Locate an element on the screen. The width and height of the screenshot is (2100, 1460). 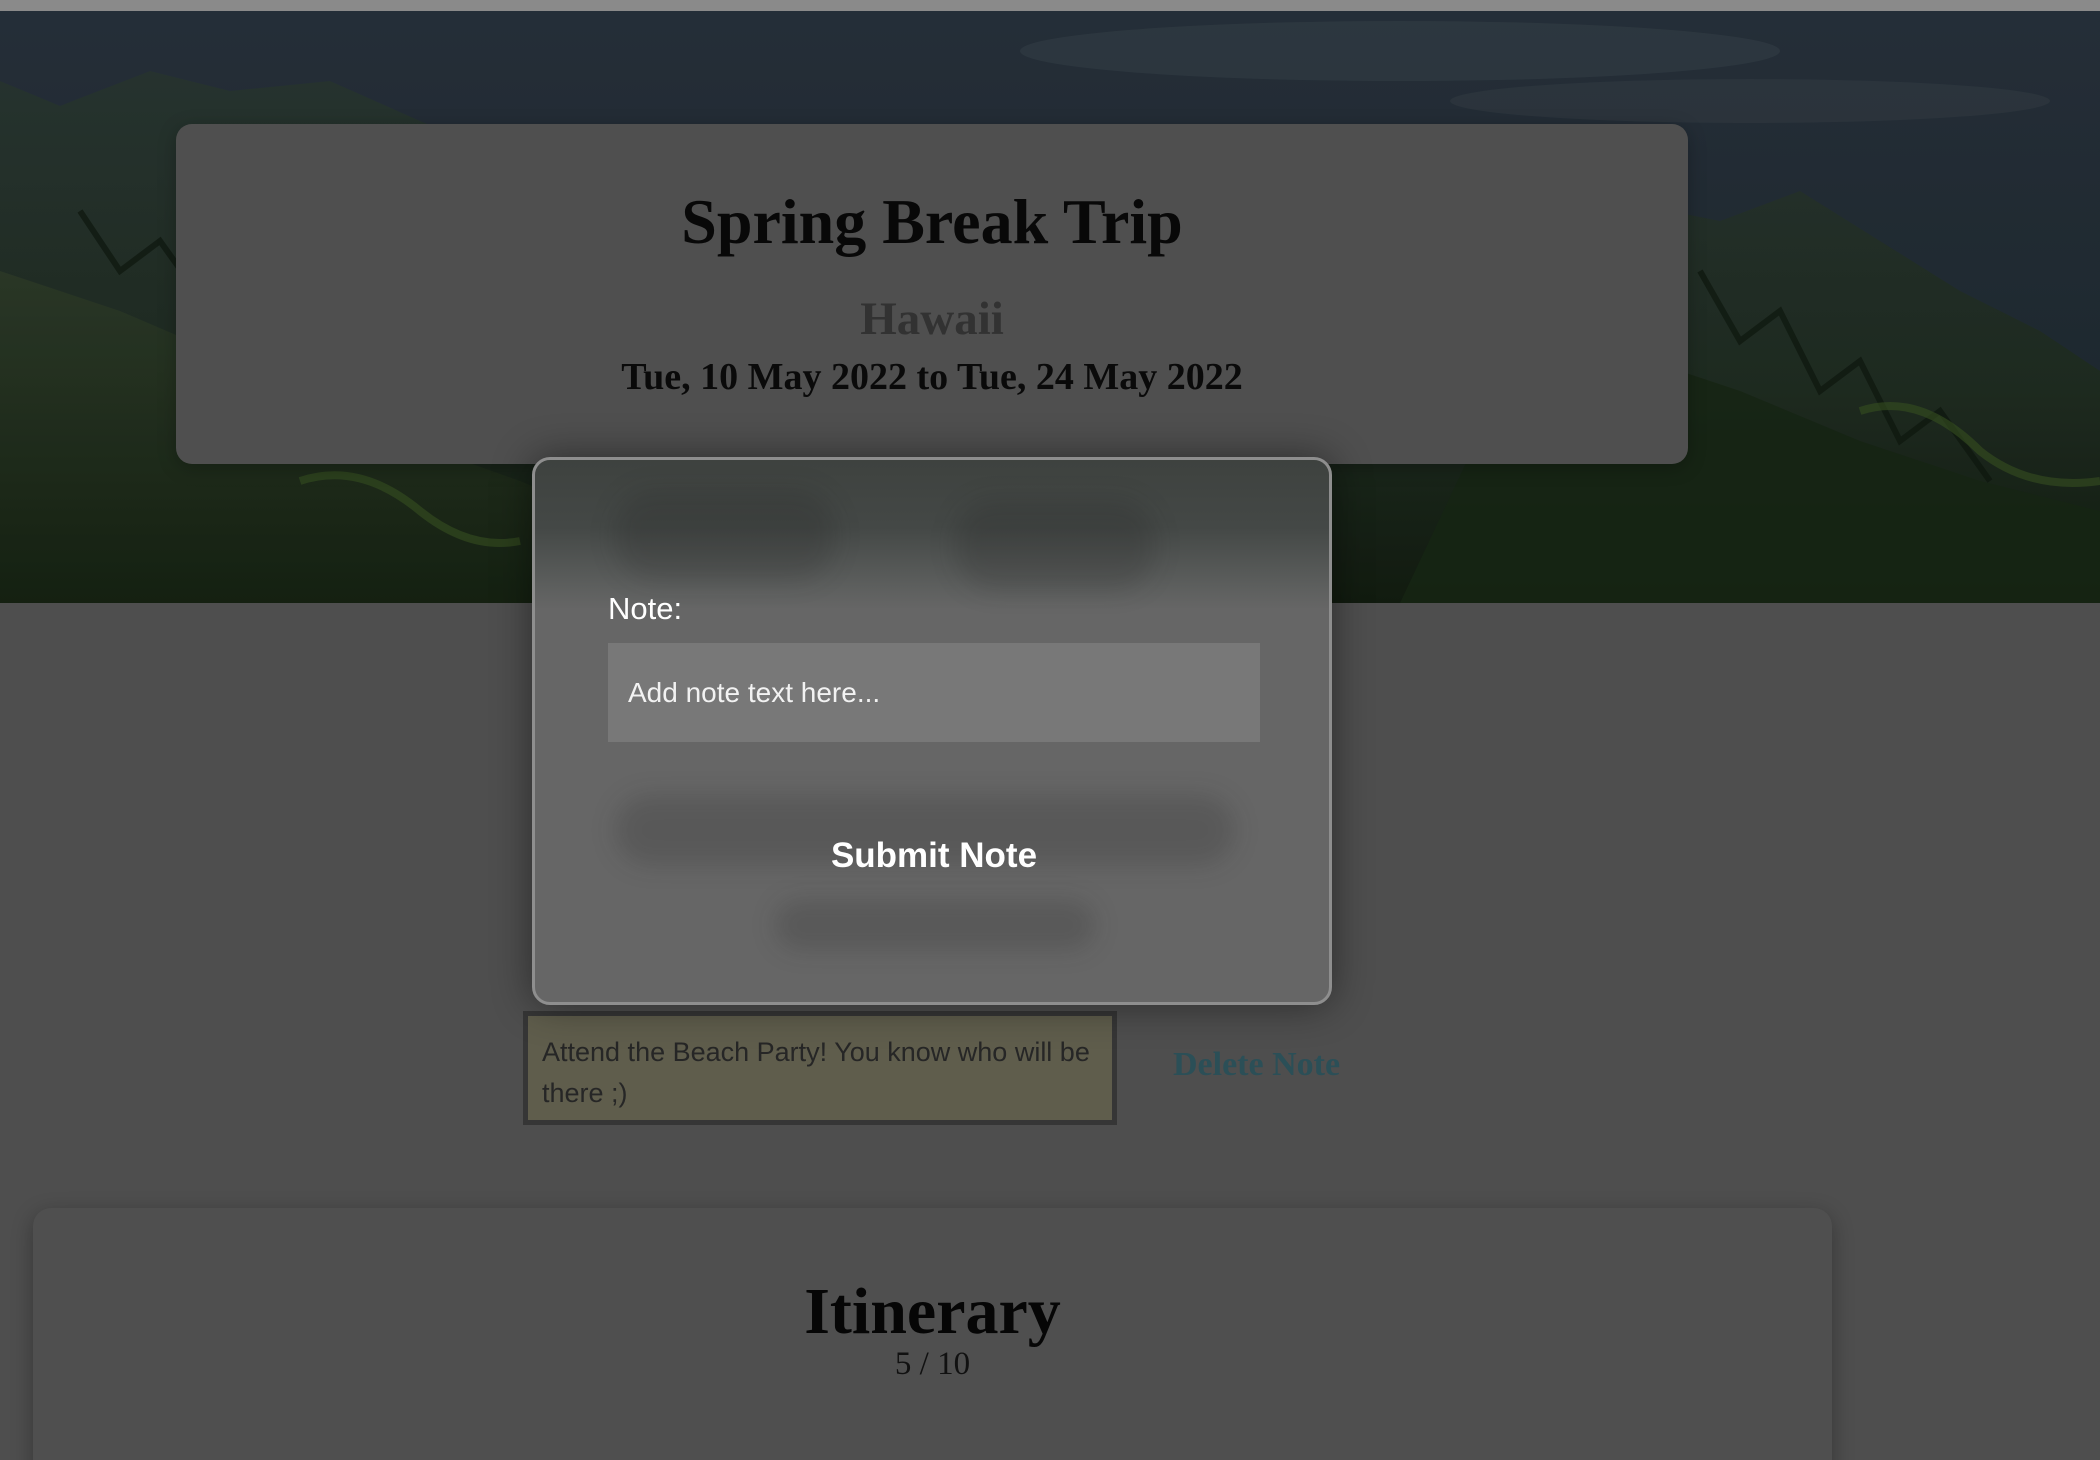
itinerary-count: 5 / 10 is located at coordinates (932, 1364).